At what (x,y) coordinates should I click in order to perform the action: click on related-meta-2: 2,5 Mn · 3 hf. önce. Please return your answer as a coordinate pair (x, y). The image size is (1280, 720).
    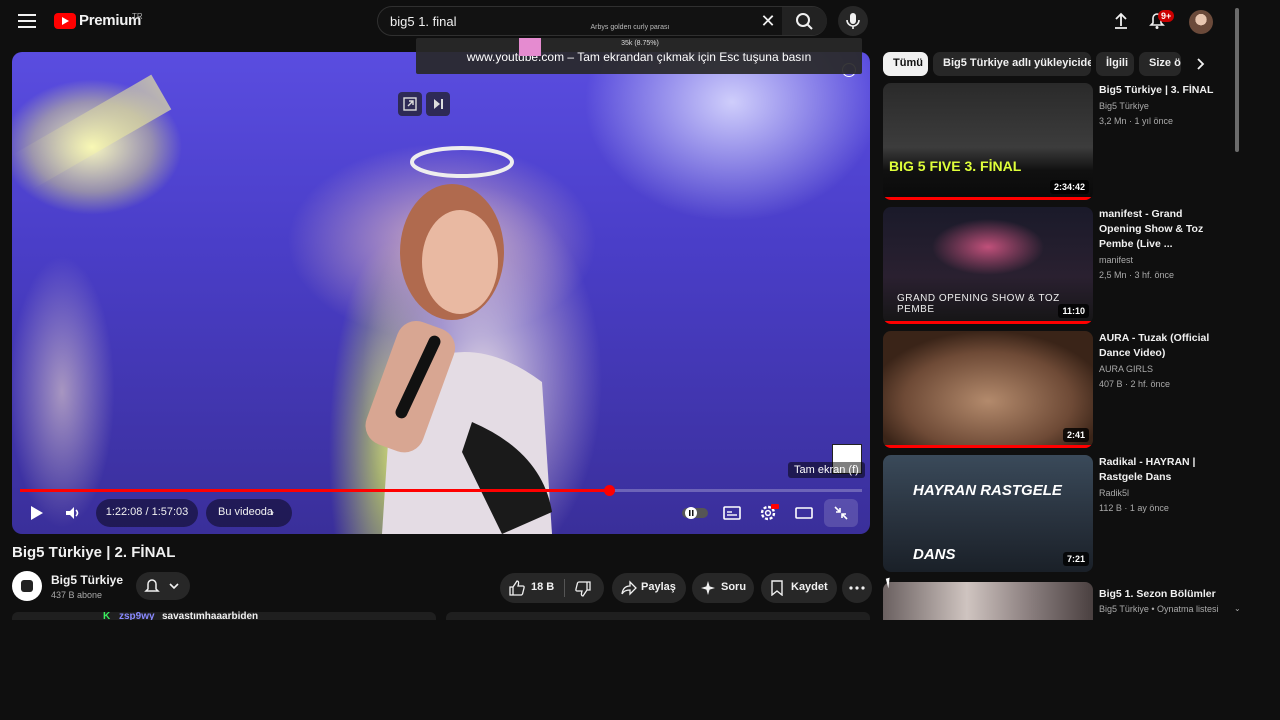
    Looking at the image, I should click on (1137, 275).